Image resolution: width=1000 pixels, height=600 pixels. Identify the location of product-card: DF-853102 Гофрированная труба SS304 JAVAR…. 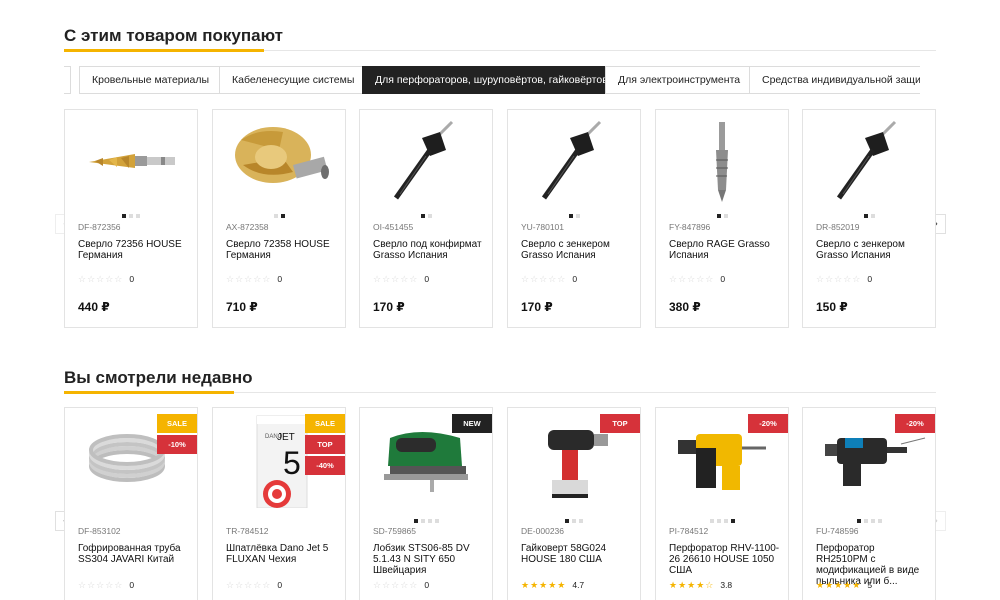
(131, 503).